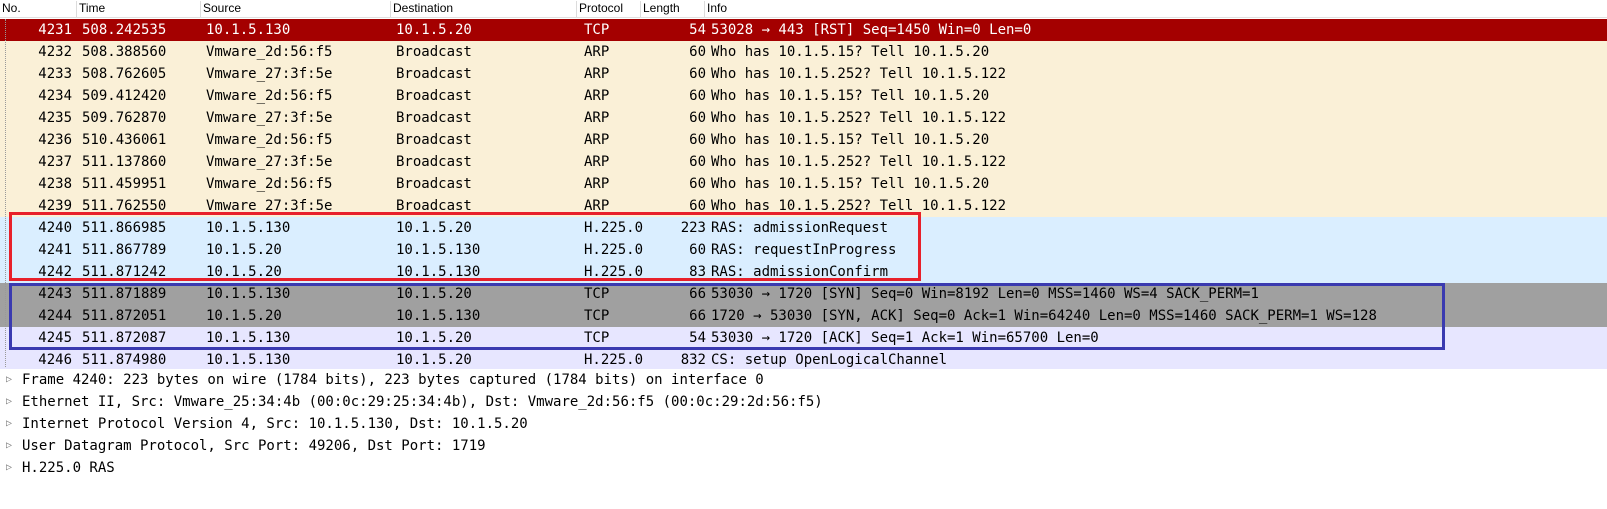 This screenshot has width=1607, height=509. What do you see at coordinates (124, 184) in the screenshot?
I see `packet-time: 511.459951` at bounding box center [124, 184].